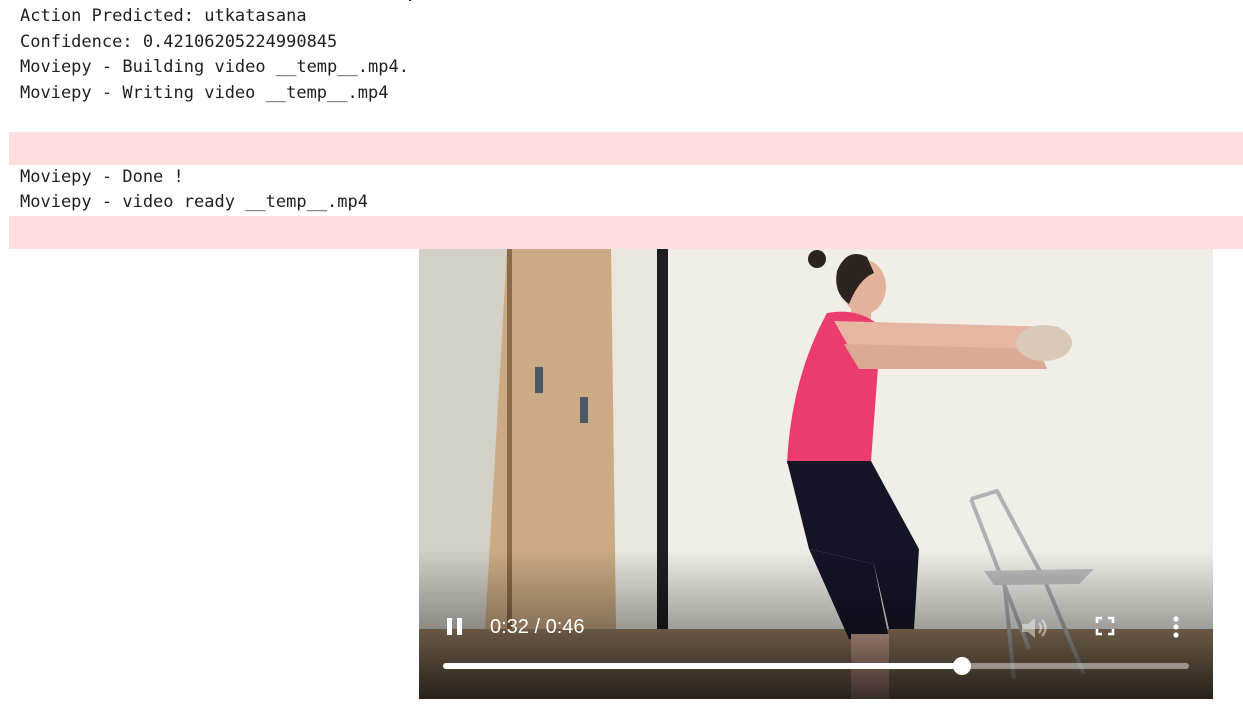 This screenshot has height=713, width=1243. I want to click on fullscreen-button, so click(1105, 626).